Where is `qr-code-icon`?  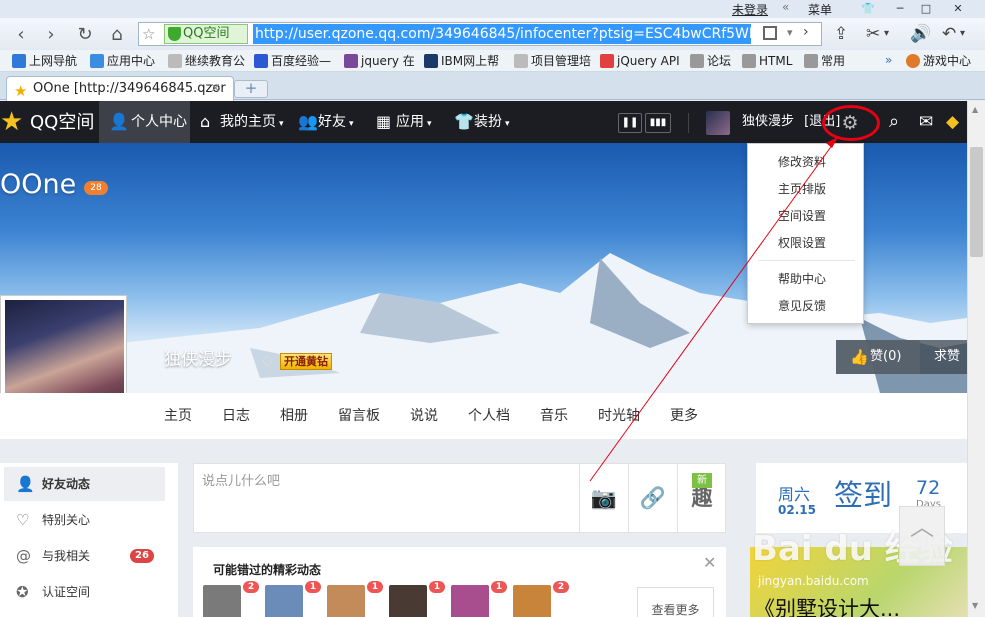 qr-code-icon is located at coordinates (770, 33).